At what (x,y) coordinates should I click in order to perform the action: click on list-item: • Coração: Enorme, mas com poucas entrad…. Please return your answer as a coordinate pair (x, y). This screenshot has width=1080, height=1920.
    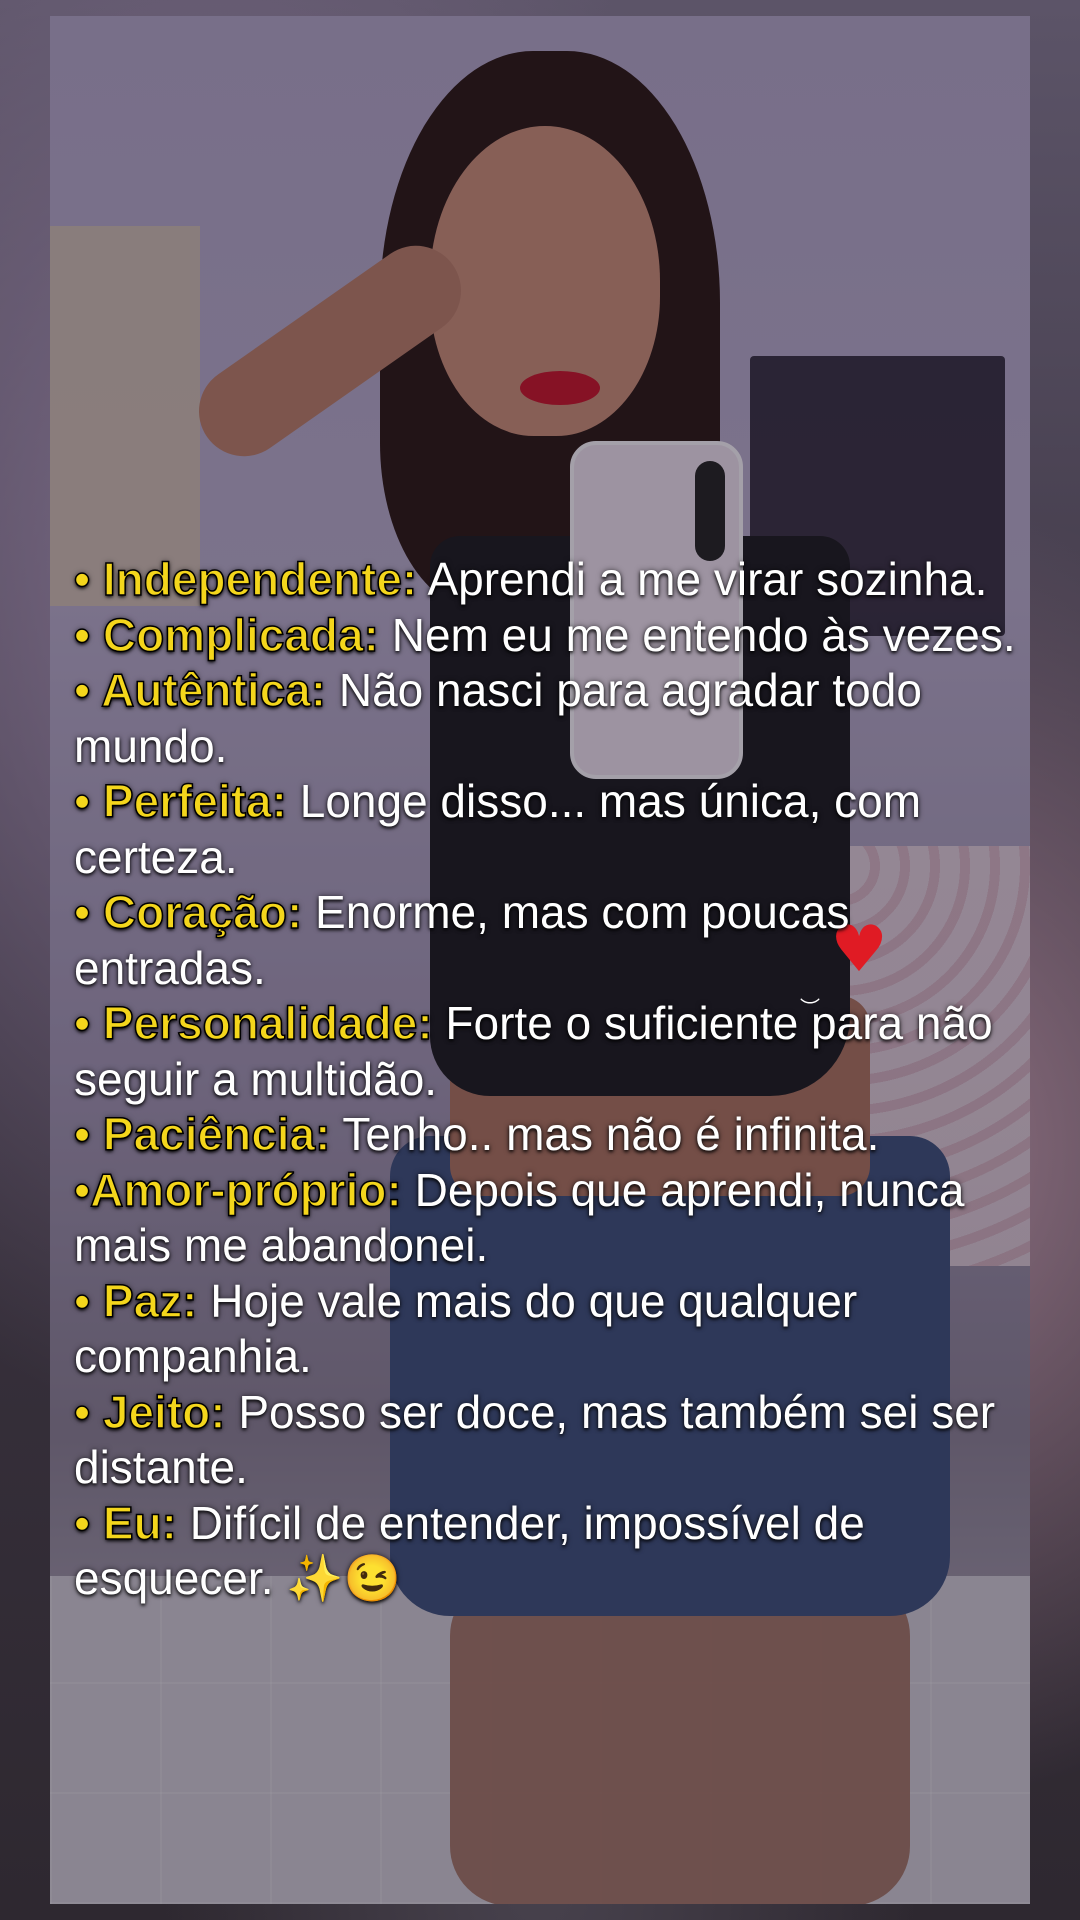
    Looking at the image, I should click on (553, 940).